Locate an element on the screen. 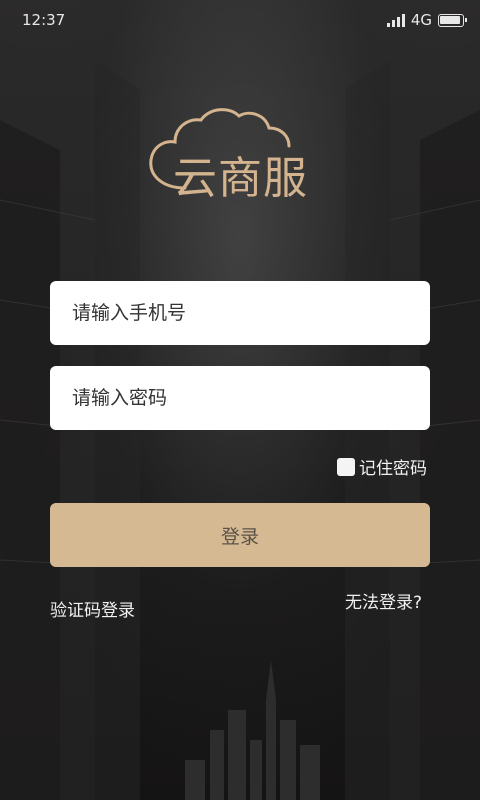  status-indicators: 4G is located at coordinates (426, 20).